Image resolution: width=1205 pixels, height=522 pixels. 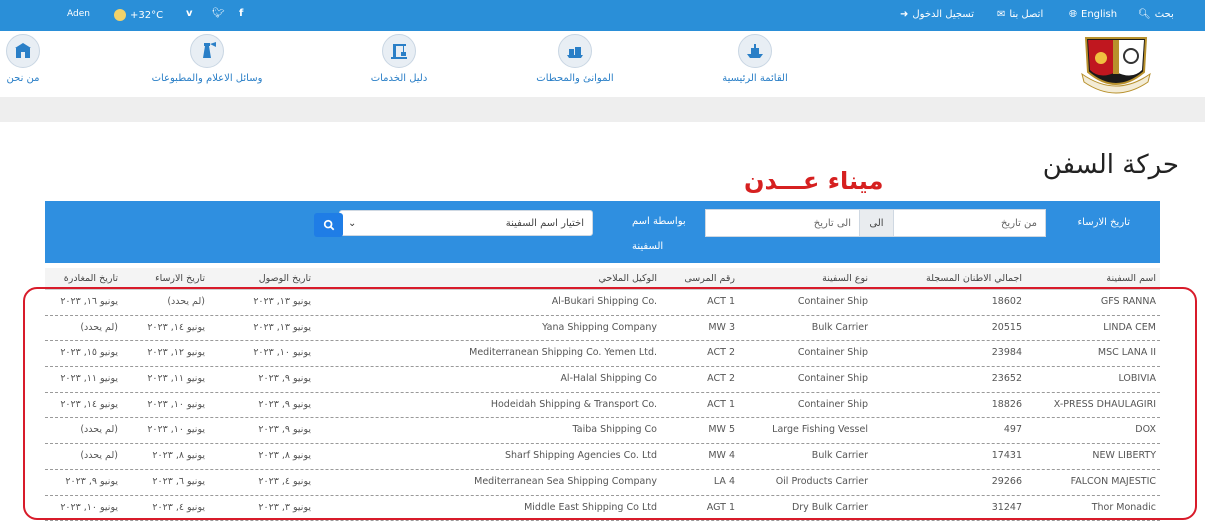 I want to click on arrival-date: يونيو ١٠, ٢٠٢٣, so click(x=282, y=353).